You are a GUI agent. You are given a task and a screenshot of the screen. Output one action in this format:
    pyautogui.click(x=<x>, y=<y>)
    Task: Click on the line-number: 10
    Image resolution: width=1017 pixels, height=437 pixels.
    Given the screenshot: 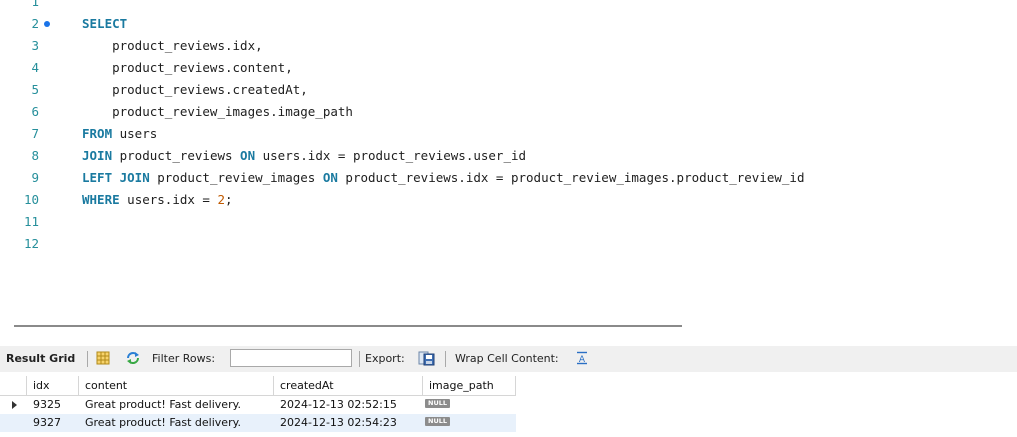 What is the action you would take?
    pyautogui.click(x=31, y=199)
    